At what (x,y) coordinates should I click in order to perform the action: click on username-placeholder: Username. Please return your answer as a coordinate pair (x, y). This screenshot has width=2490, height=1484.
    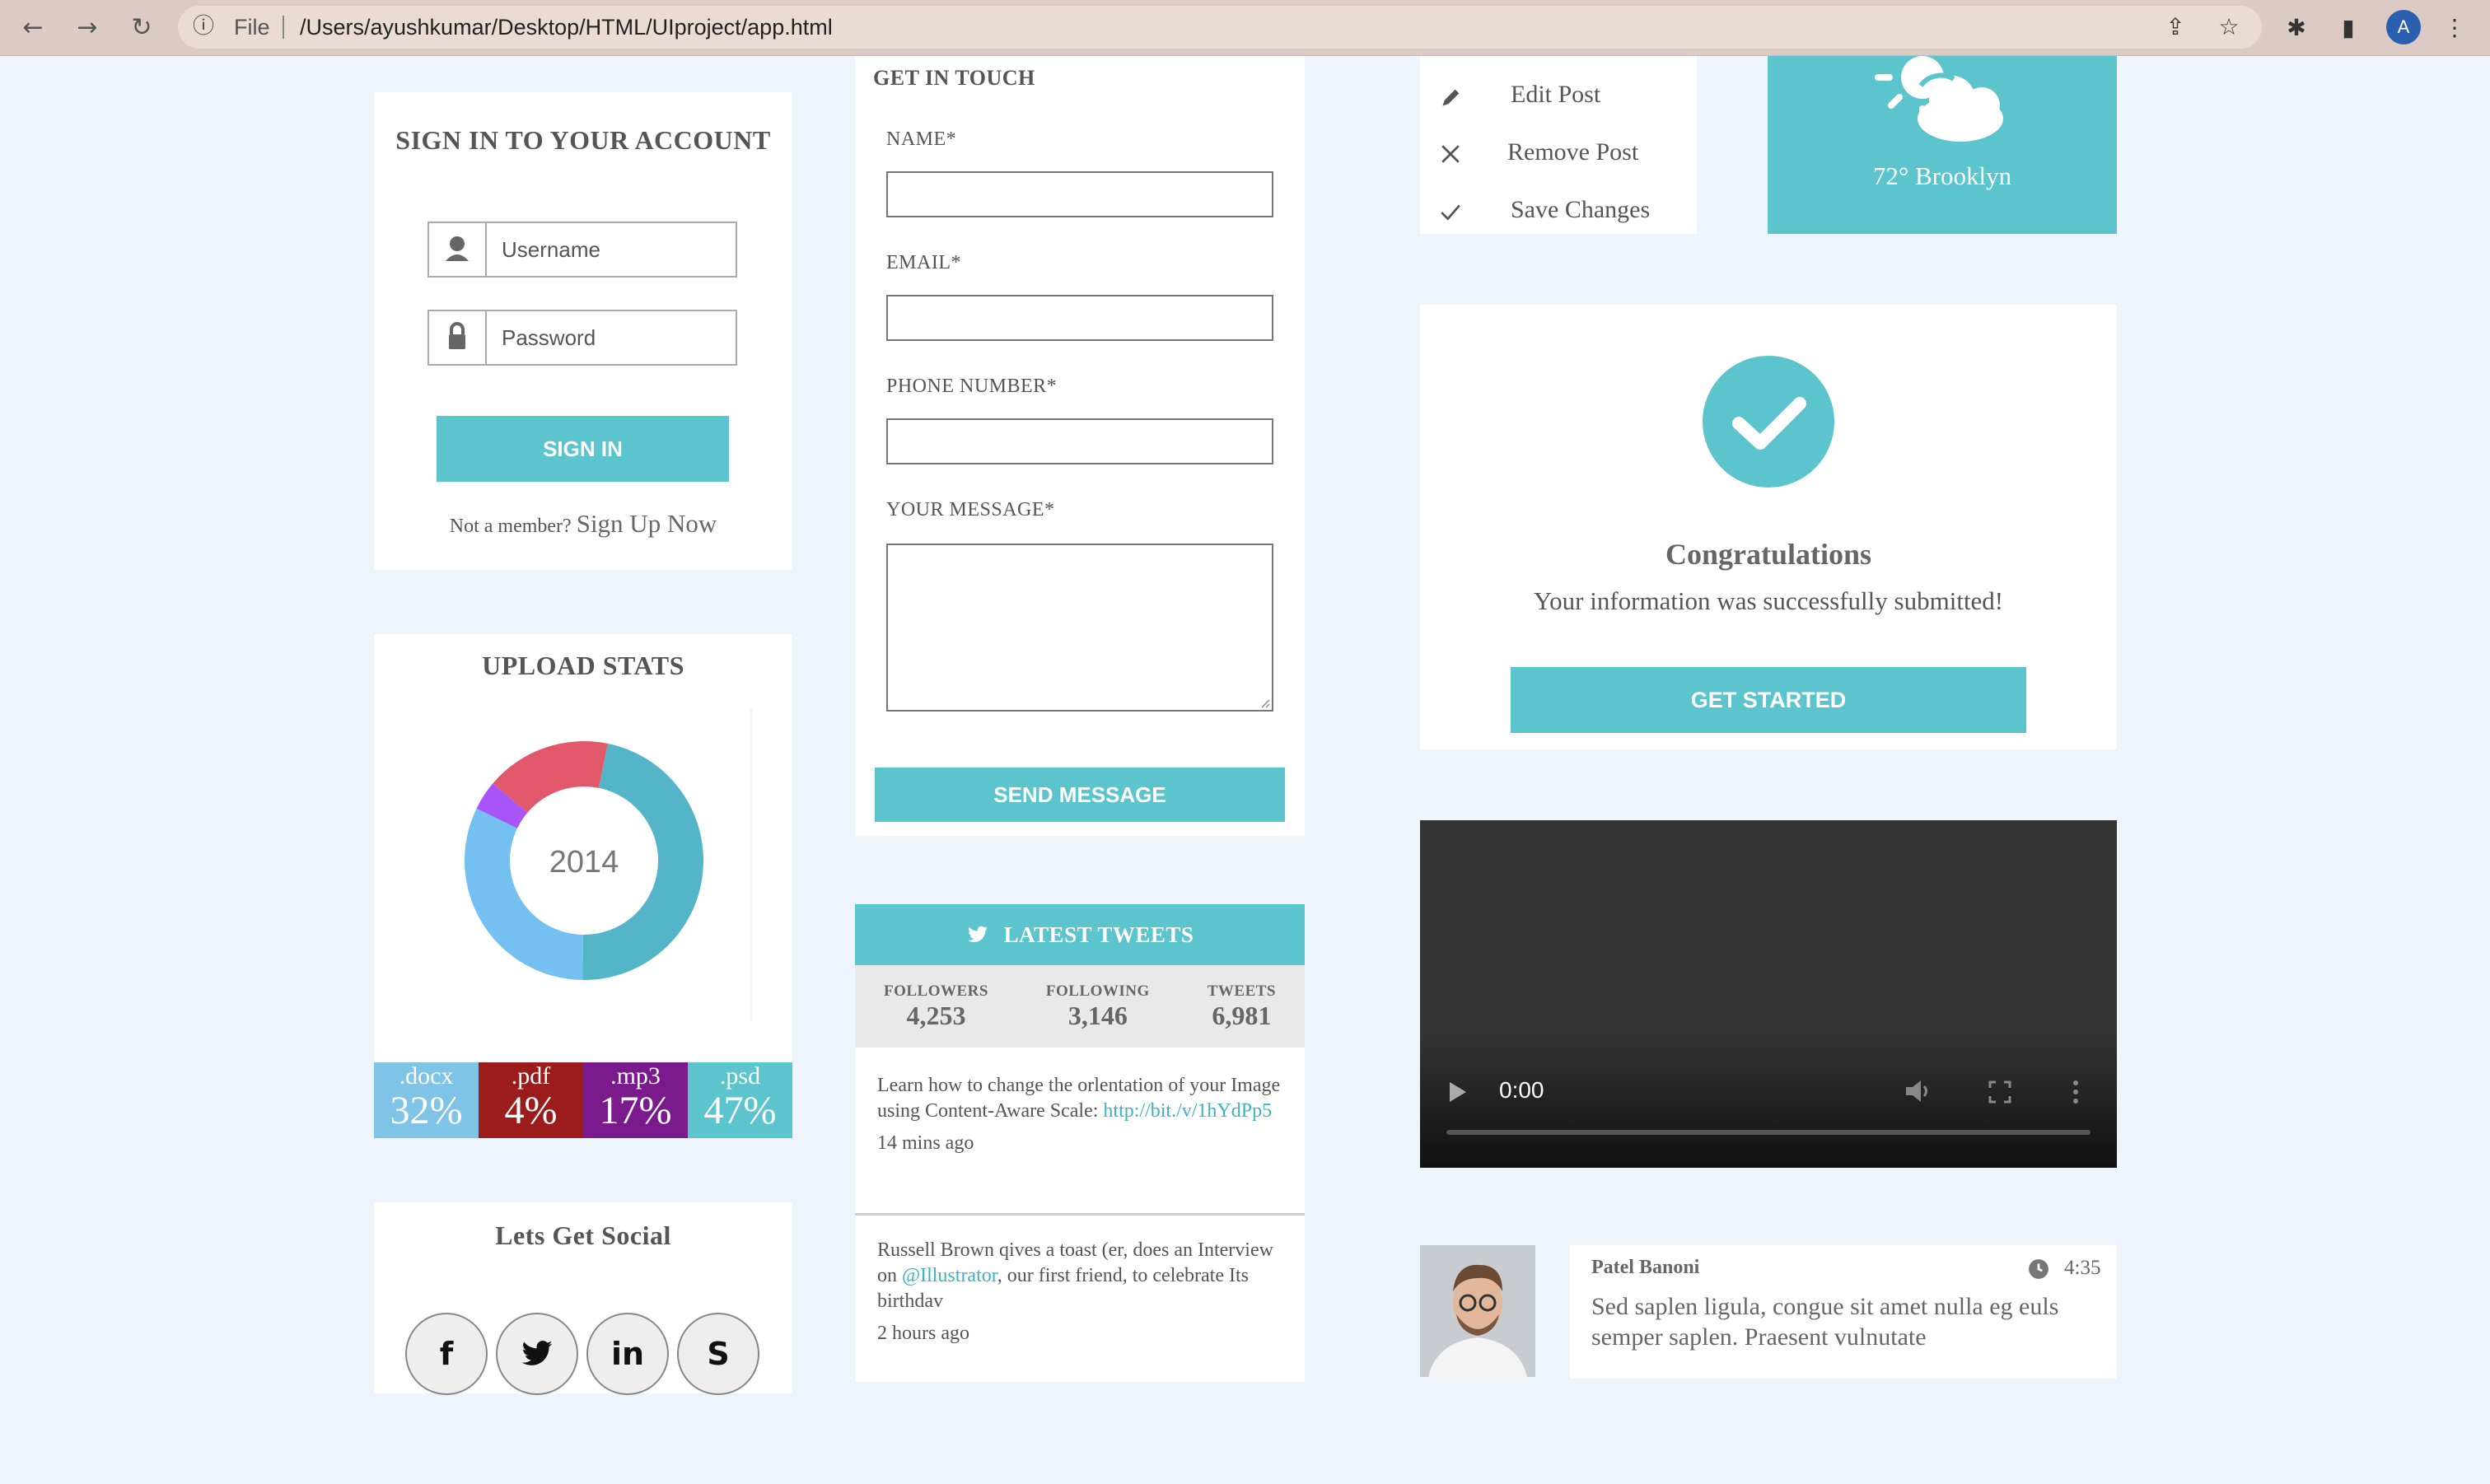
    Looking at the image, I should click on (551, 249).